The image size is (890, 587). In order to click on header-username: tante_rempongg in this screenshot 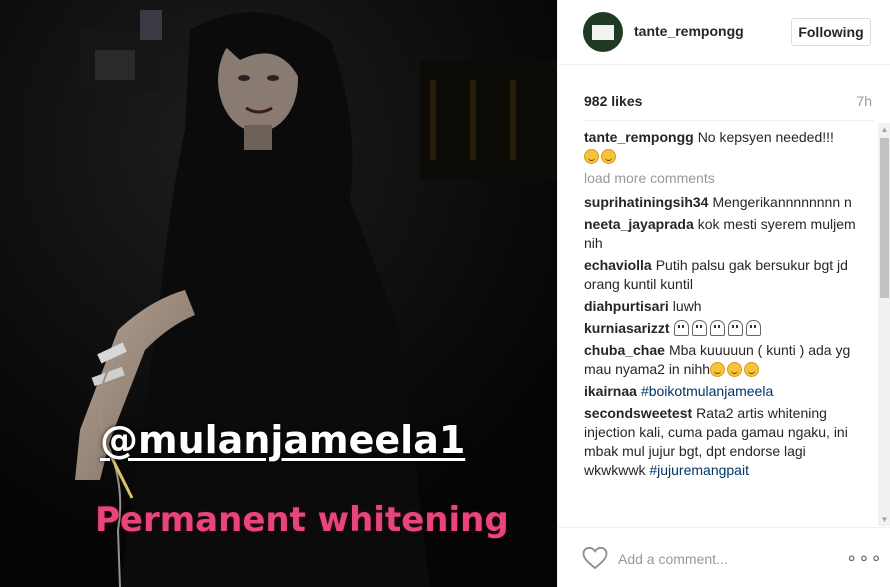, I will do `click(689, 31)`.